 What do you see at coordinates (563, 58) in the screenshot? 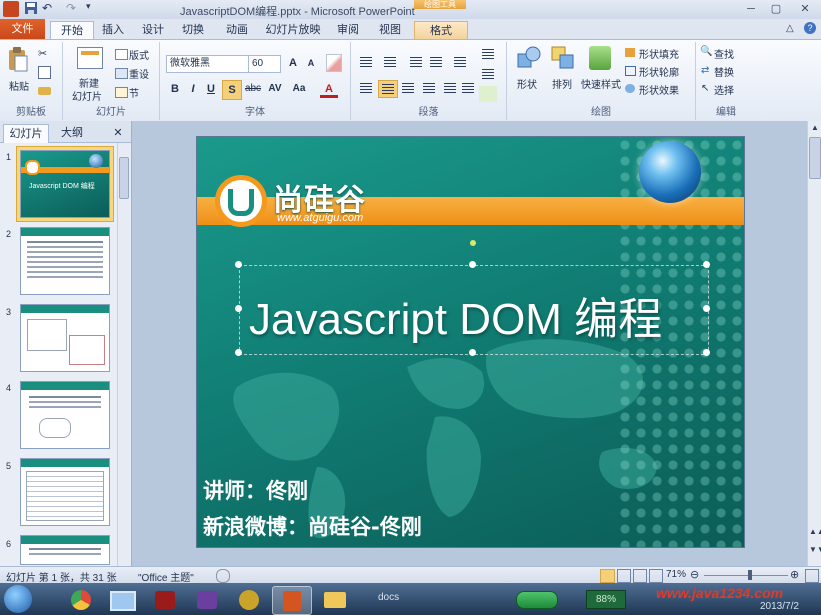
I see `arrange-icon` at bounding box center [563, 58].